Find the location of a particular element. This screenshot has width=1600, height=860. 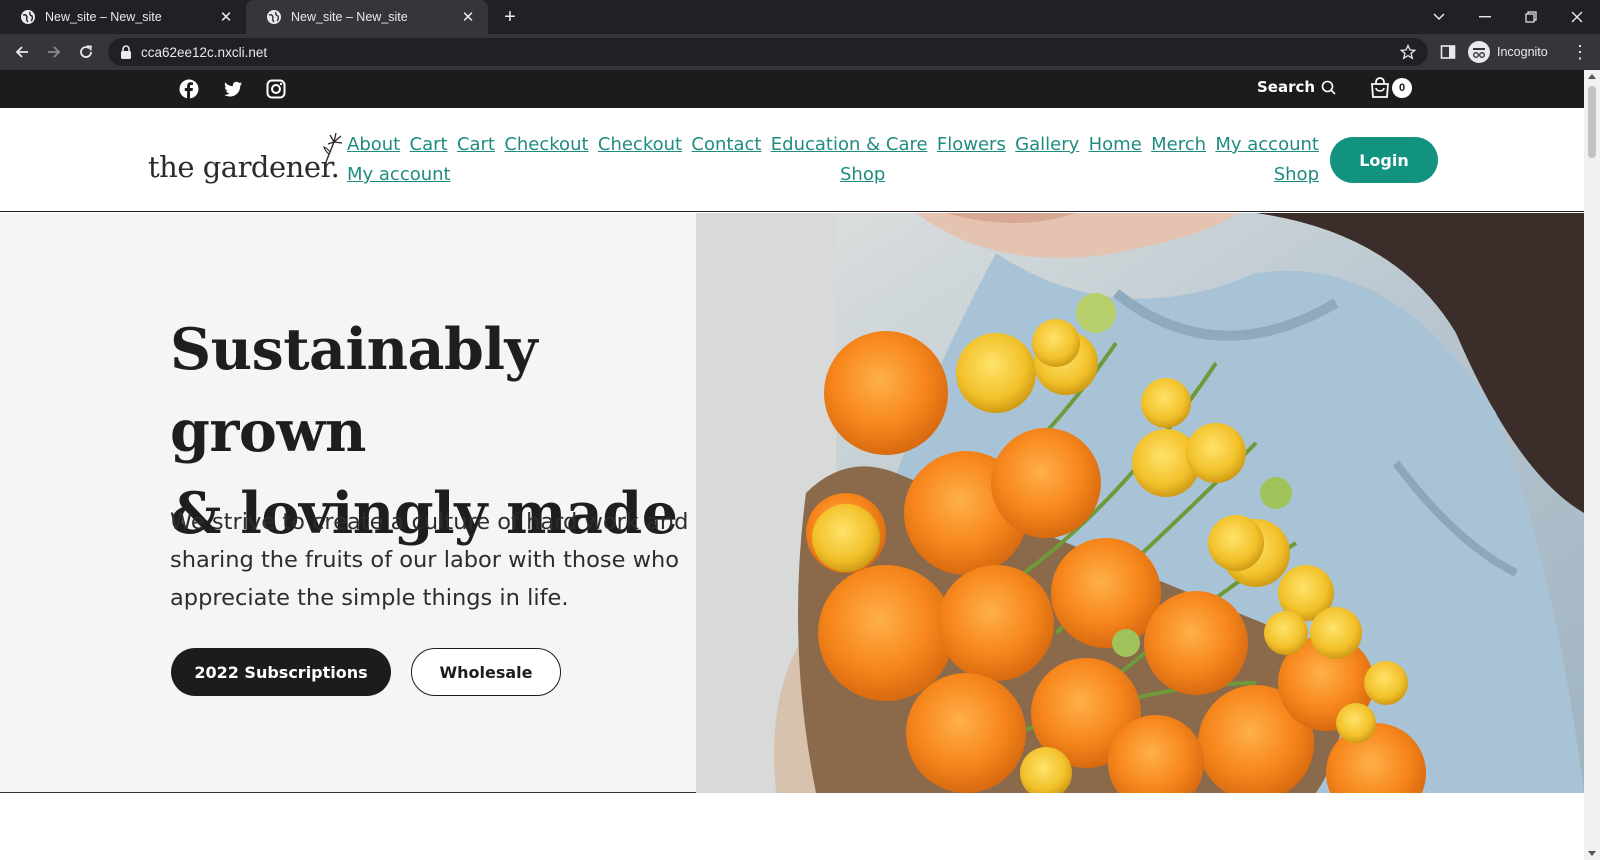

cart-link: 0 is located at coordinates (1391, 88).